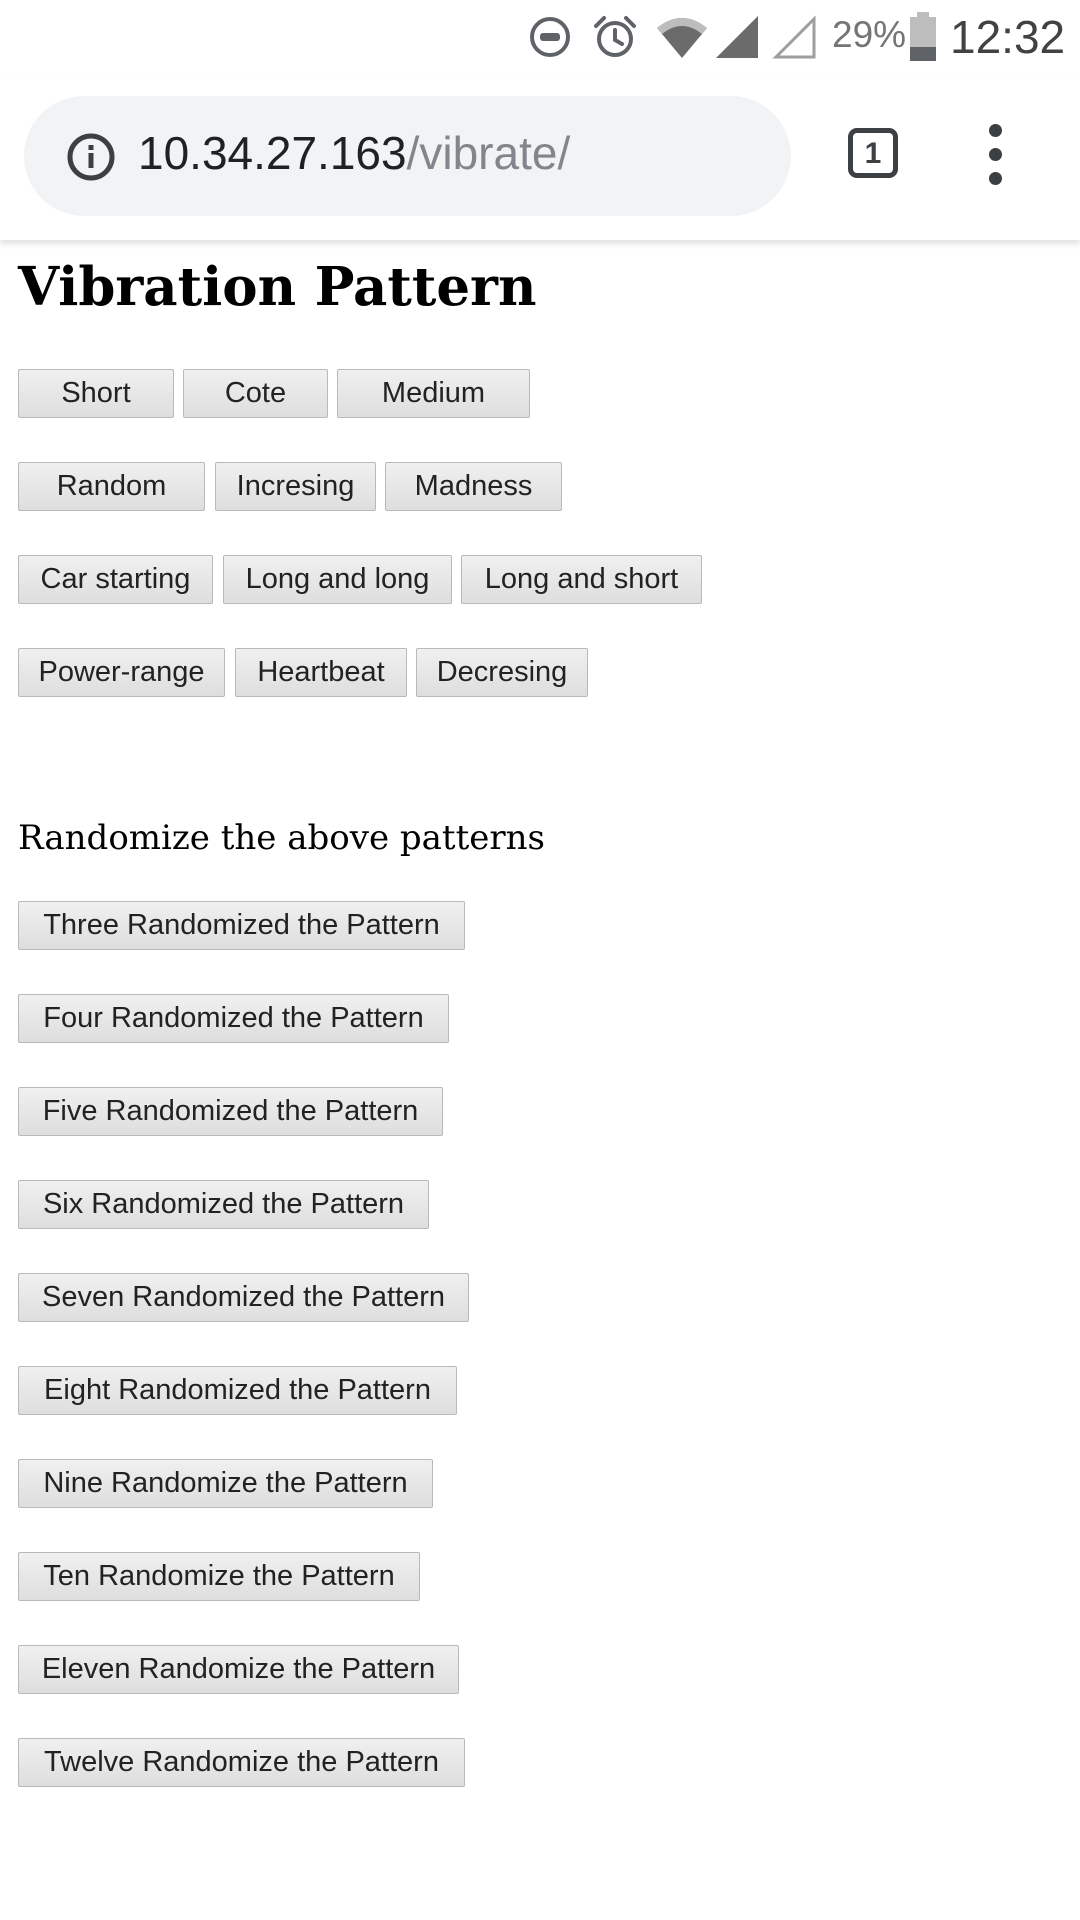 The image size is (1080, 1920). I want to click on randomize-eight-button: Eight Randomized the Pattern, so click(237, 1390).